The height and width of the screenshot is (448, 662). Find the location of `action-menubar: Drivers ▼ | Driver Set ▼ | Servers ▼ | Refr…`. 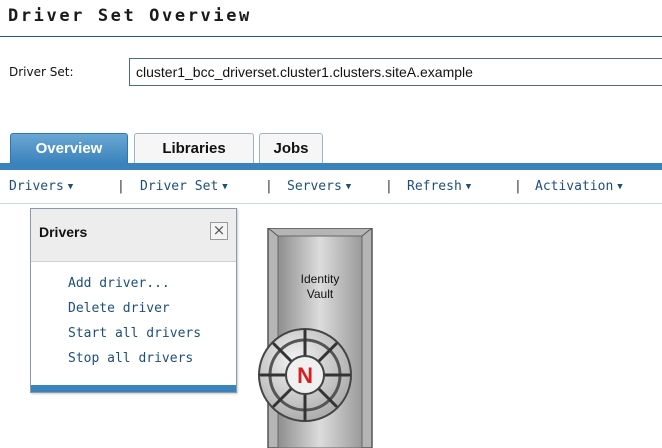

action-menubar: Drivers ▼ | Driver Set ▼ | Servers ▼ | Refr… is located at coordinates (331, 187).